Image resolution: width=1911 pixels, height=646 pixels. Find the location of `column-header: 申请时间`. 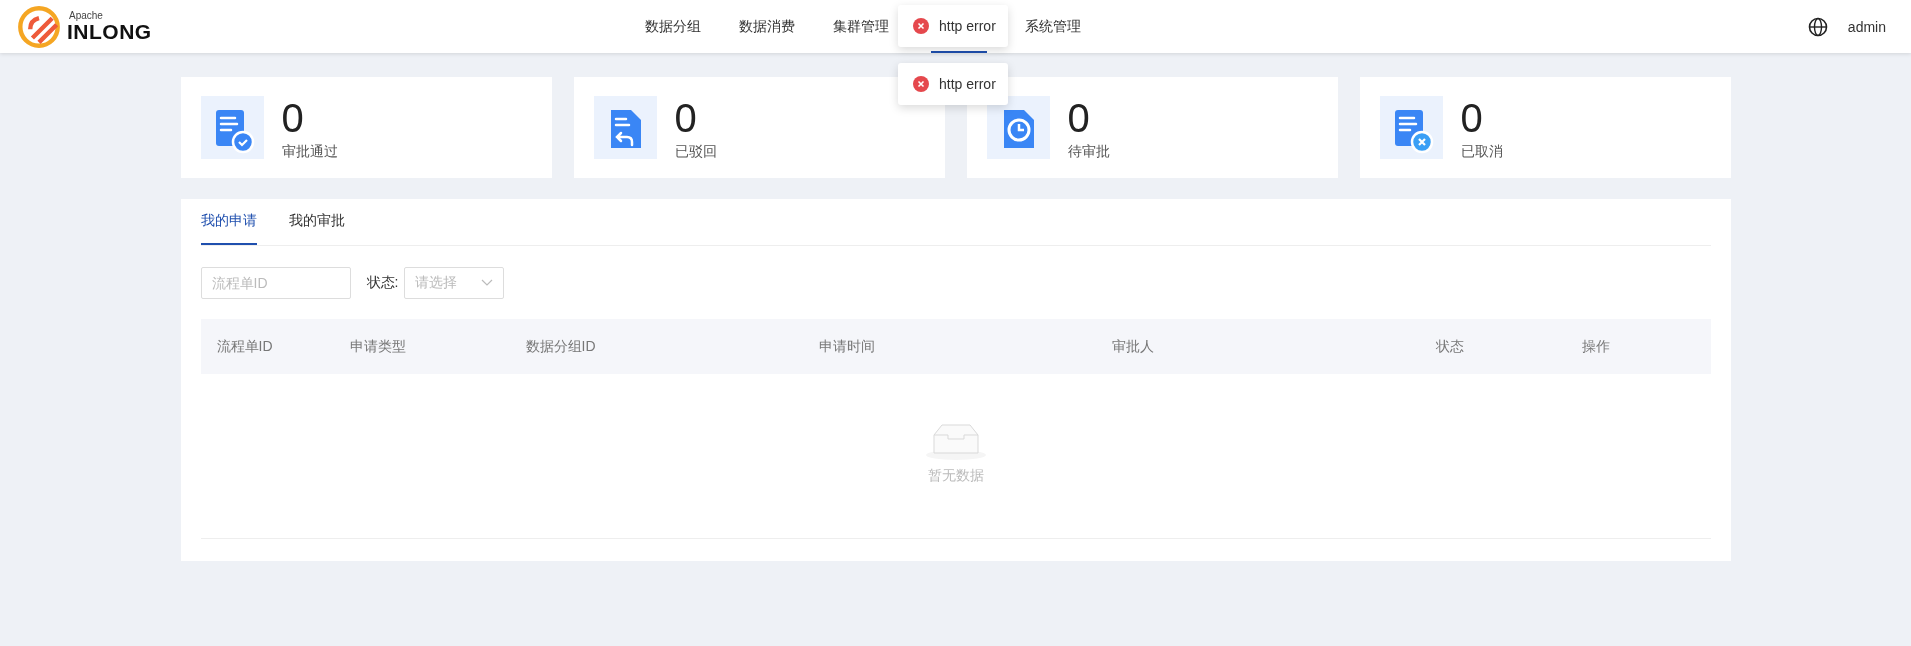

column-header: 申请时间 is located at coordinates (846, 346).